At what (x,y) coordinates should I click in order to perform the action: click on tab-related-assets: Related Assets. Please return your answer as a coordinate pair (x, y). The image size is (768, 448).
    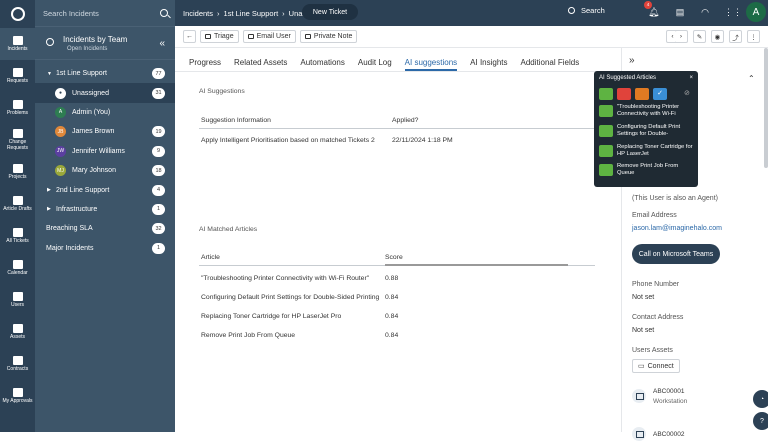
    Looking at the image, I should click on (260, 64).